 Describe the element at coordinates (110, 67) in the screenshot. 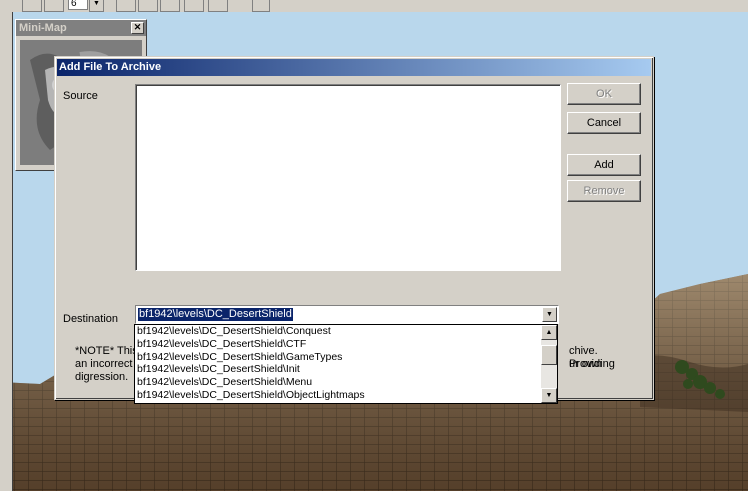

I see `dialog-title: Add File To Archive` at that location.